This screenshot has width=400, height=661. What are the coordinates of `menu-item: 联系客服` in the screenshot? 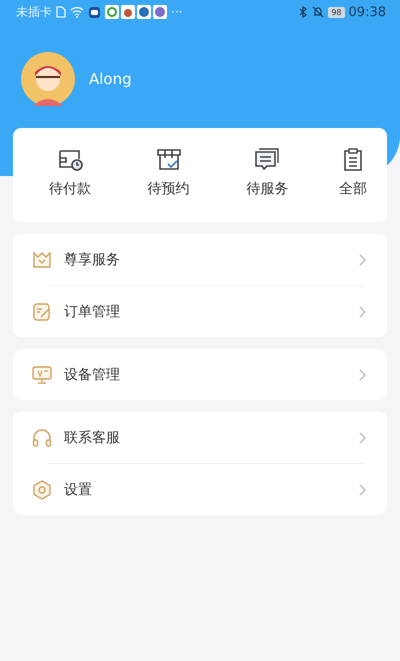 It's located at (200, 437).